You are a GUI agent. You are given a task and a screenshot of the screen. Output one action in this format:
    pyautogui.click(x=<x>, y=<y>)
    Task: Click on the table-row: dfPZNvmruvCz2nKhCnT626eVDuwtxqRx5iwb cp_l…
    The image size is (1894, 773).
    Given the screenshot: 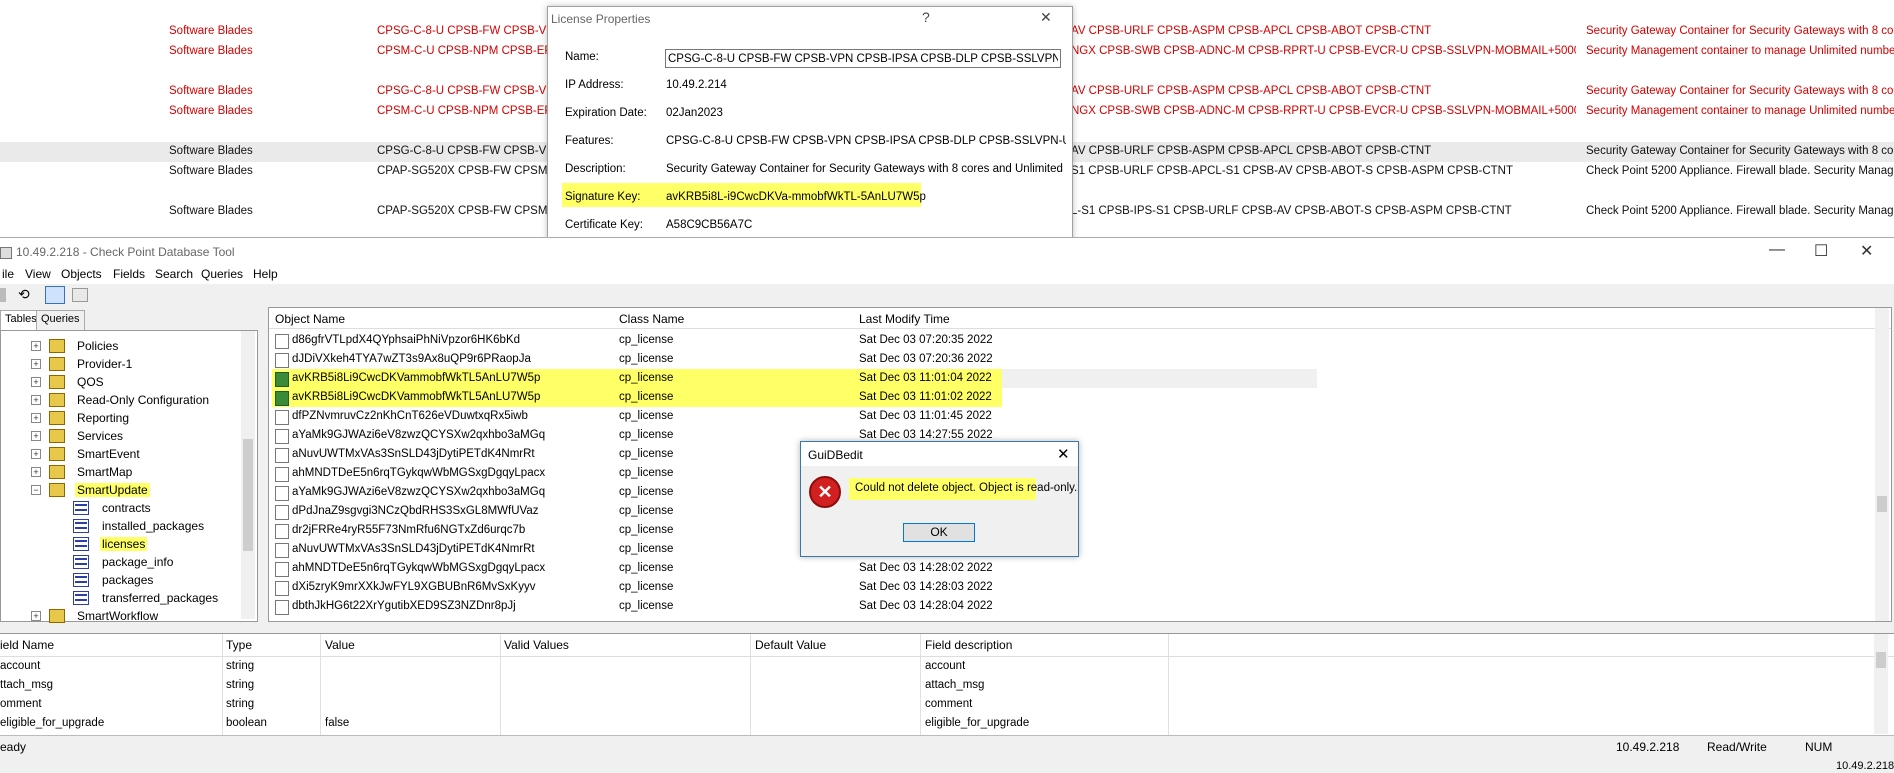 What is the action you would take?
    pyautogui.click(x=794, y=416)
    